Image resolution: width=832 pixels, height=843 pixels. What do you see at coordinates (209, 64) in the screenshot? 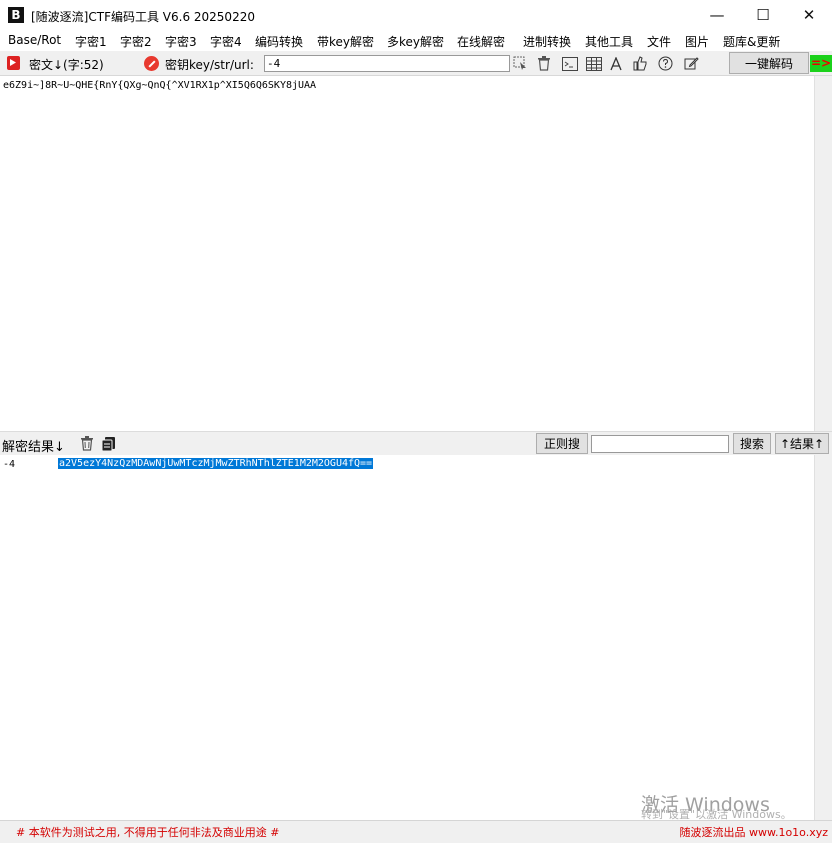
I see `key-label: 密钥key/str/url:` at bounding box center [209, 64].